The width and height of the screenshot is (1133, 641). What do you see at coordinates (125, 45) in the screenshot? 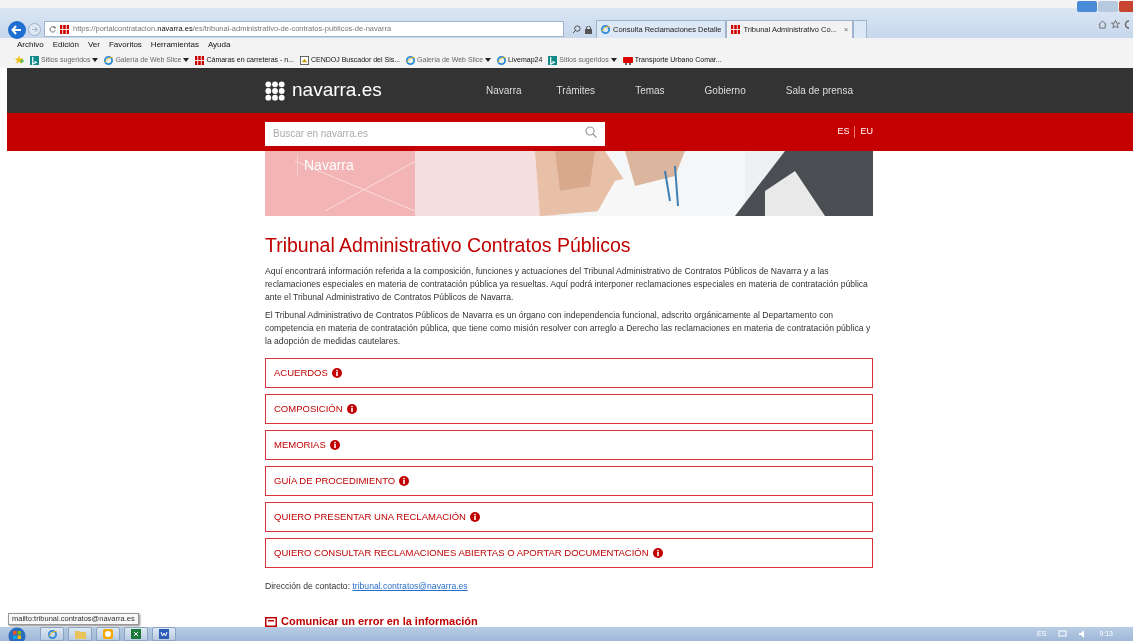
I see `menu-item: Favoritos` at bounding box center [125, 45].